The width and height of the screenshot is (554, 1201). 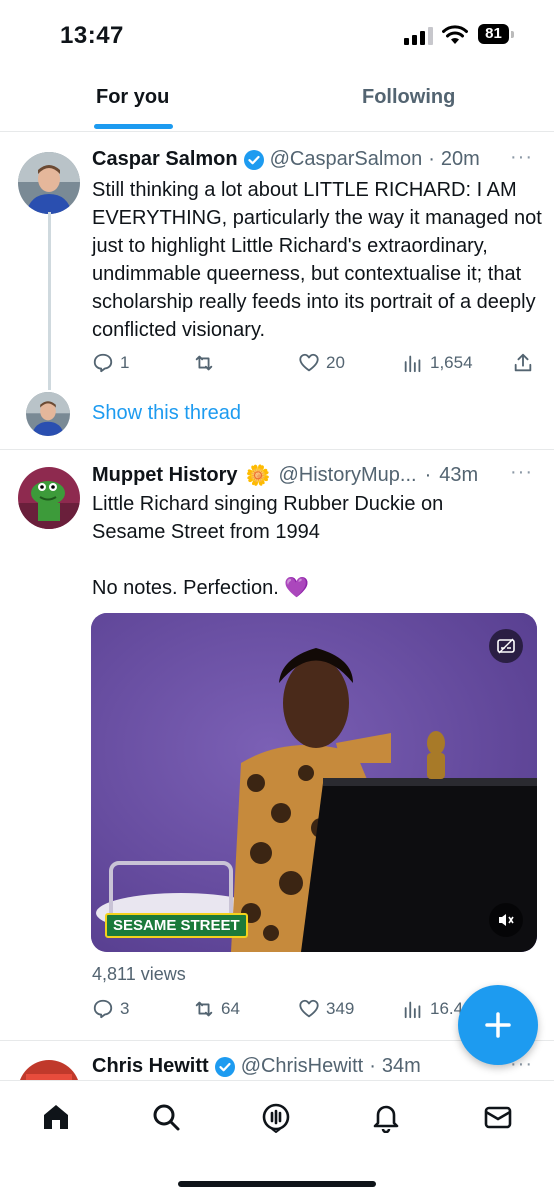 I want to click on retweet-button, so click(x=207, y=363).